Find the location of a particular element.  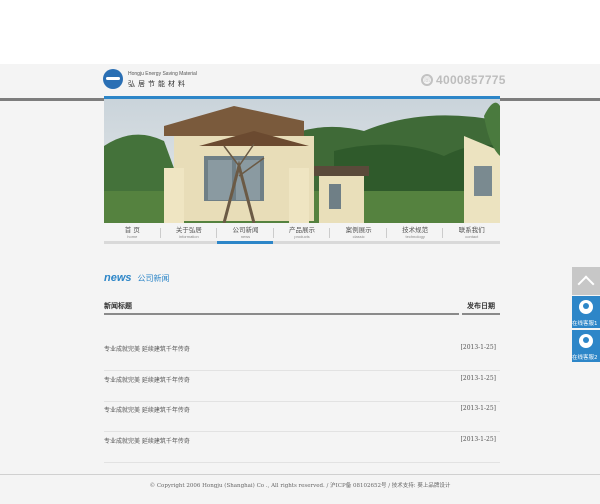

nav-item-cases: 案例展示 classic is located at coordinates (358, 233).